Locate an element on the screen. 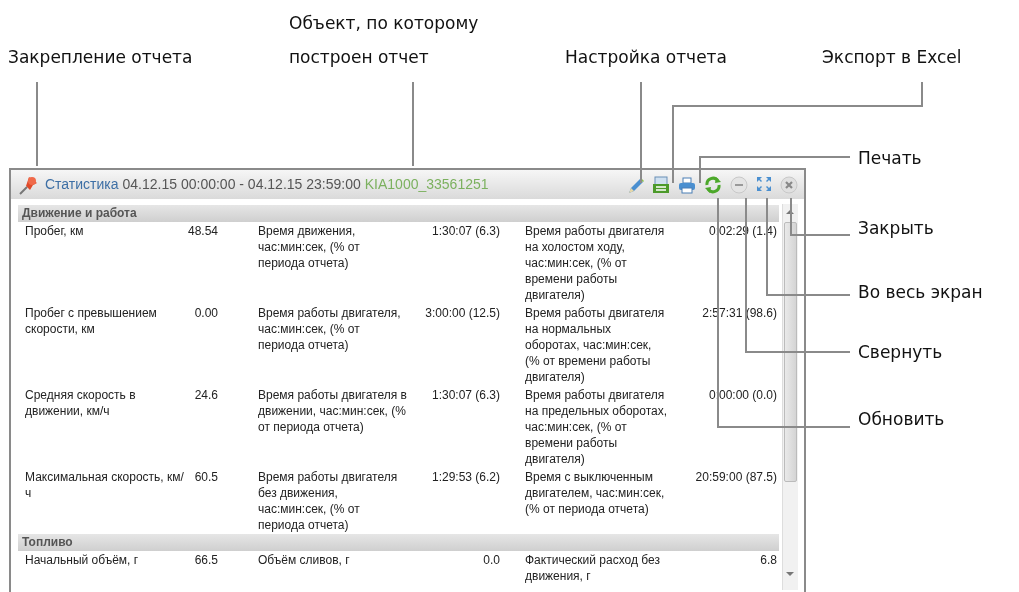  label-cell-text: Время работы двигателя в движении, час:мин:сек, (% от периода отчета) is located at coordinates (333, 411).